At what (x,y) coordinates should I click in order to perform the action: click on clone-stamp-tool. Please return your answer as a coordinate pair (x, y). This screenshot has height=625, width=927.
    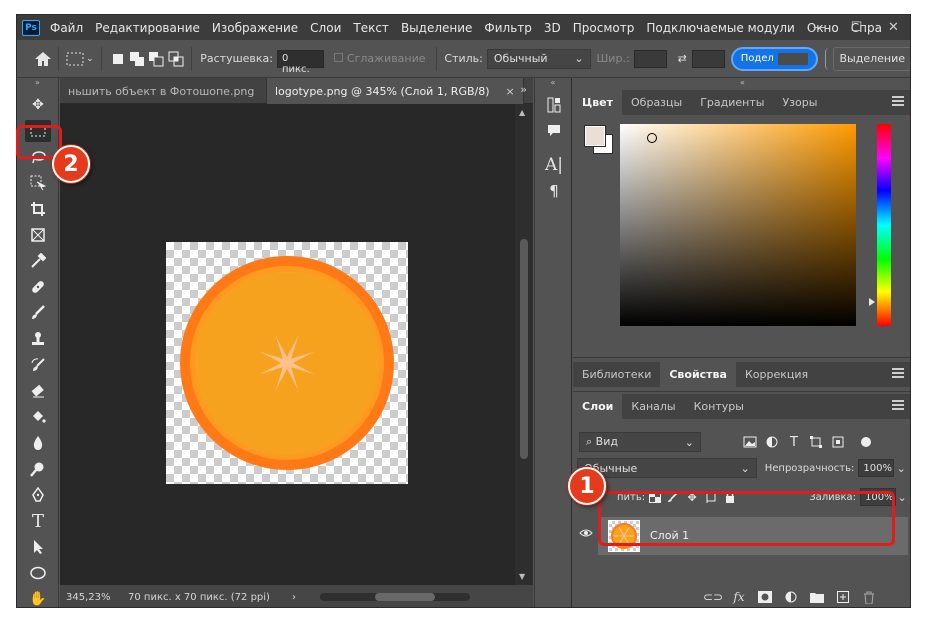
    Looking at the image, I should click on (38, 339).